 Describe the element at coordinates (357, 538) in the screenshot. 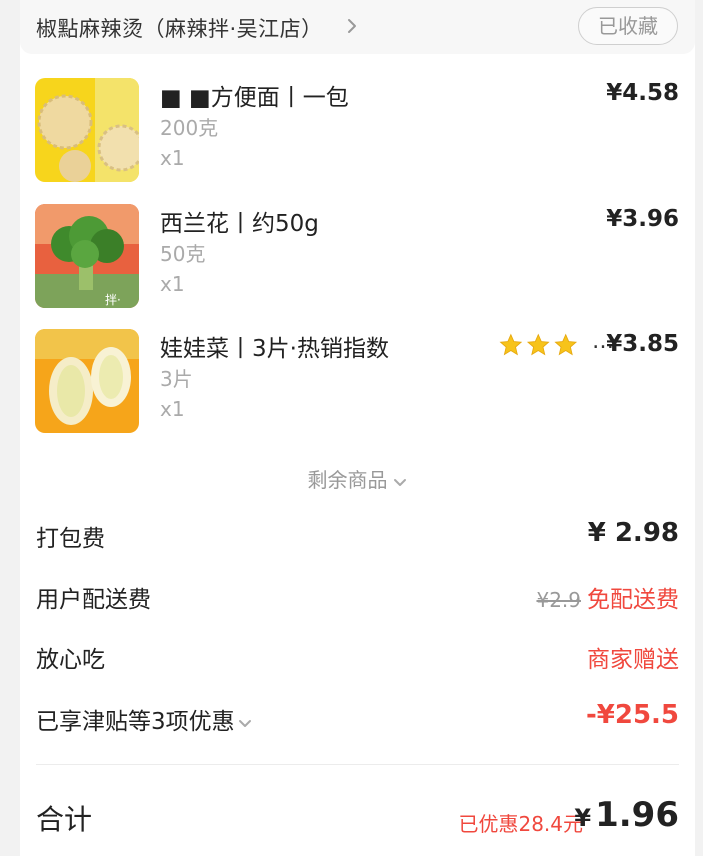

I see `packaging-fee-row: 打包费 ¥ 2.98` at that location.